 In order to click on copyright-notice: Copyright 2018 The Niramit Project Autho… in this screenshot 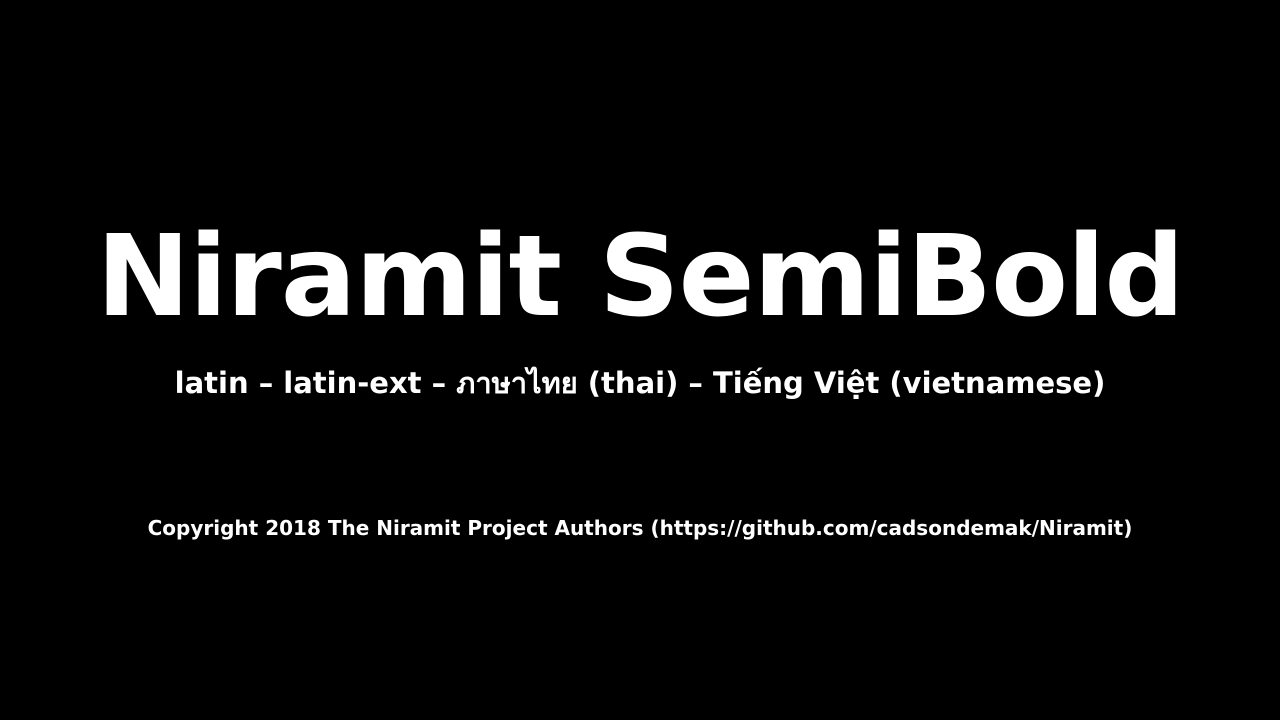, I will do `click(640, 528)`.